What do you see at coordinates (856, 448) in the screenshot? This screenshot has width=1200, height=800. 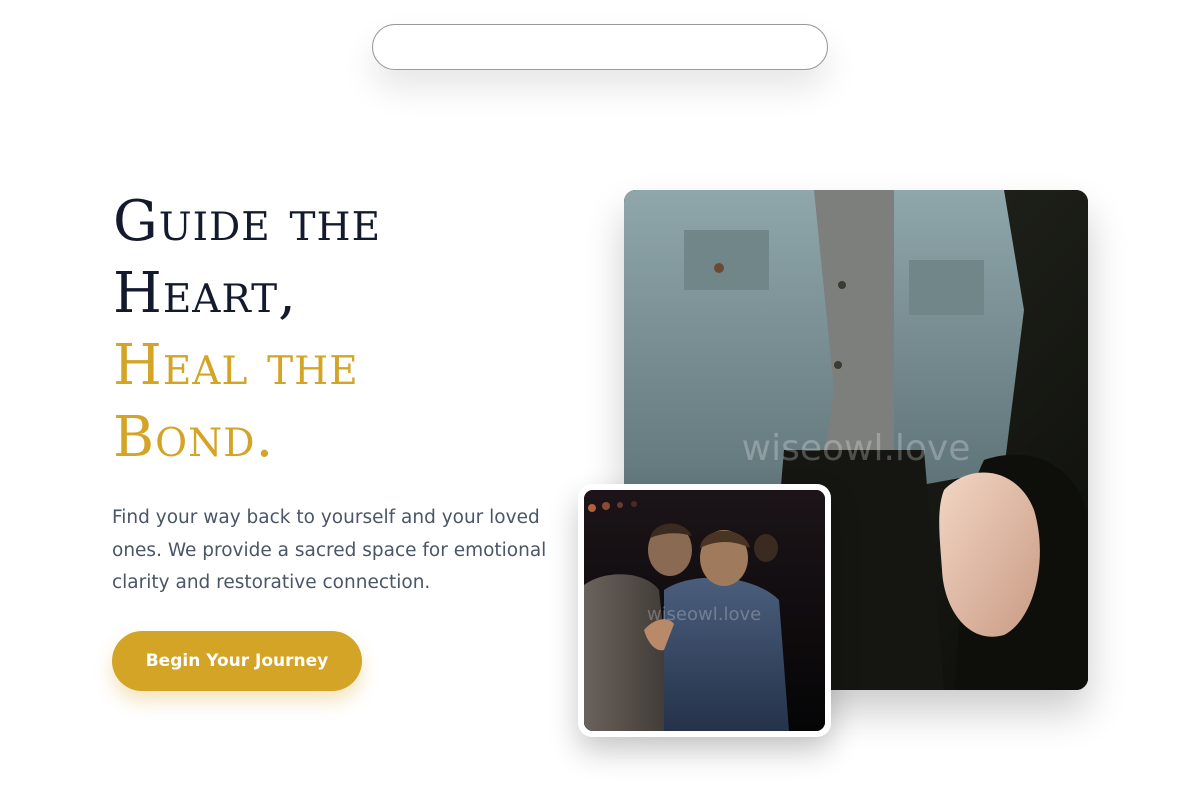 I see `large-photo-watermark: wiseowl.love` at bounding box center [856, 448].